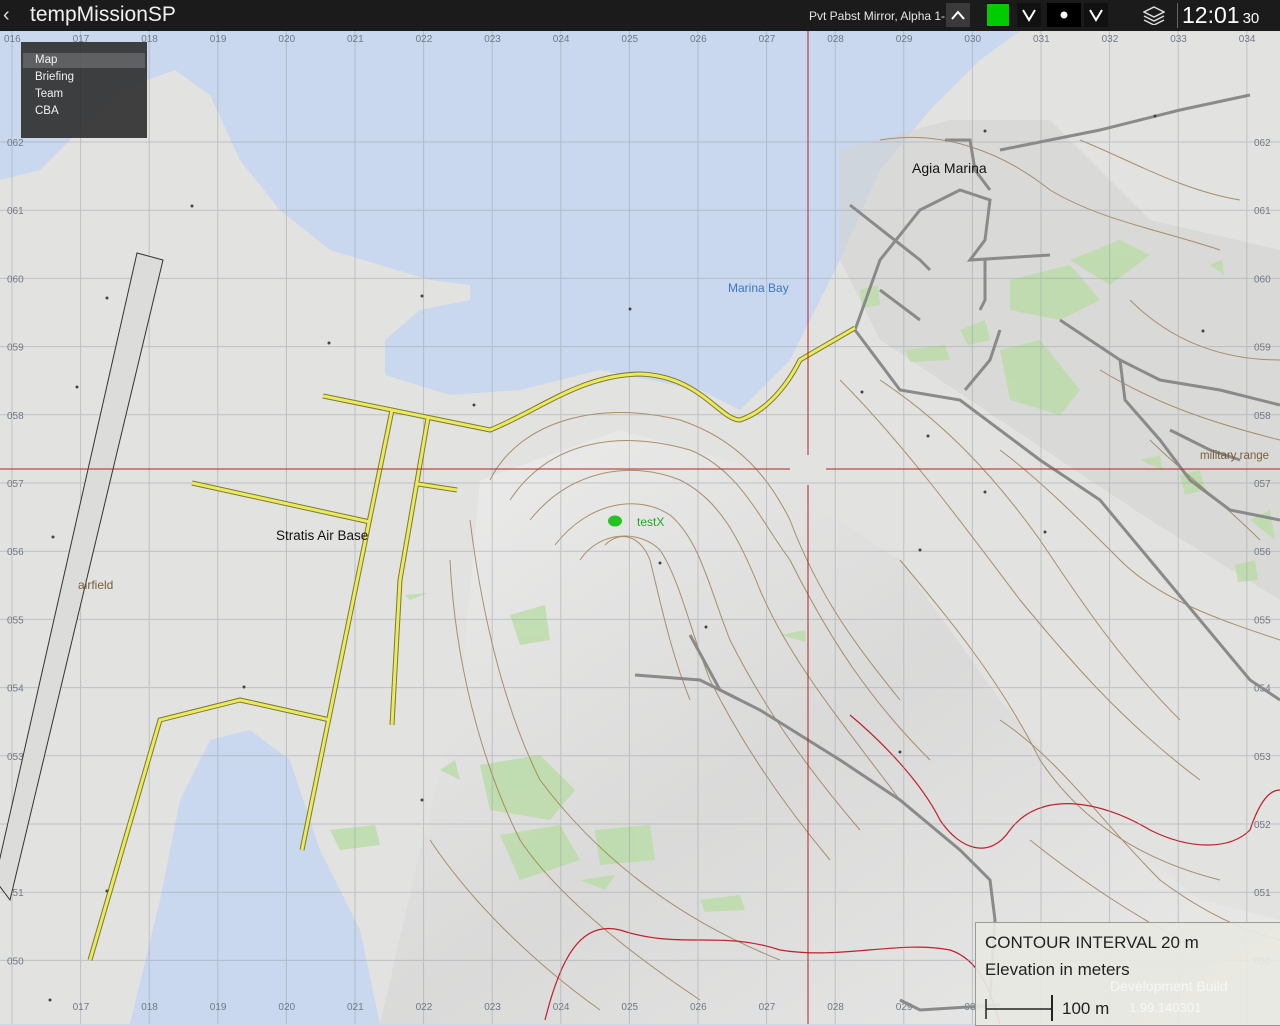 The height and width of the screenshot is (1026, 1280). What do you see at coordinates (492, 1007) in the screenshot?
I see `grid-label-x-bottom: 023` at bounding box center [492, 1007].